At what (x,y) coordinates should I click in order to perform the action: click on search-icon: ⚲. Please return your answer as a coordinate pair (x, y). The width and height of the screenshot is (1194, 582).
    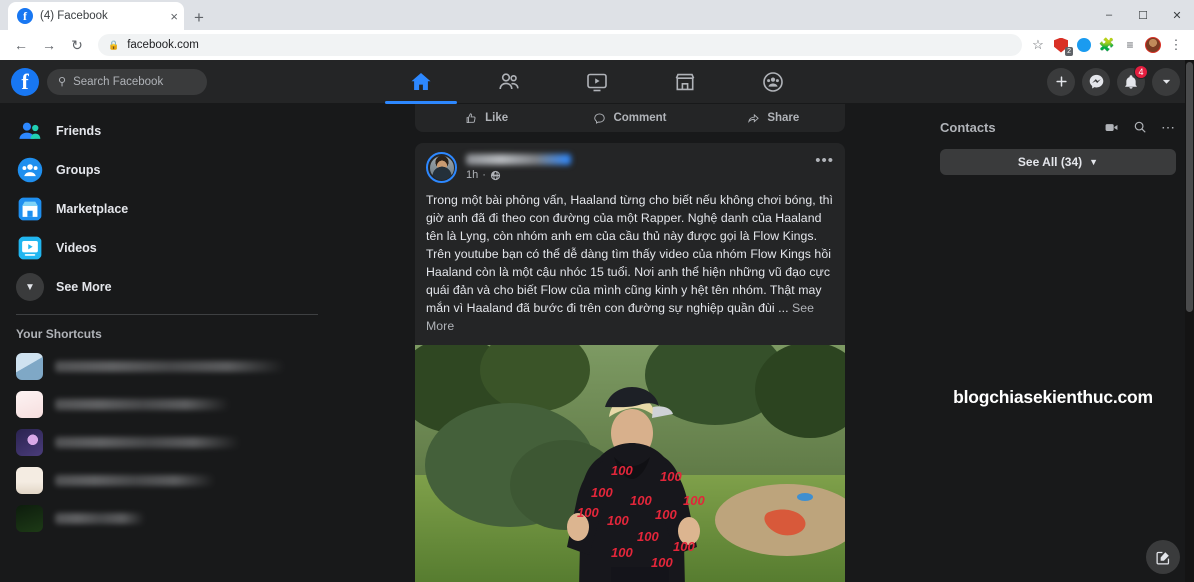
    Looking at the image, I should click on (62, 82).